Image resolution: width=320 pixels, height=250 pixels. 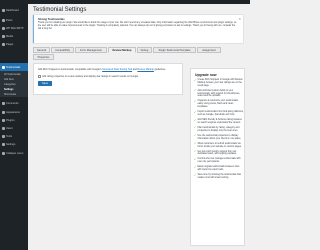 I want to click on plugin-icon, so click(x=3, y=120).